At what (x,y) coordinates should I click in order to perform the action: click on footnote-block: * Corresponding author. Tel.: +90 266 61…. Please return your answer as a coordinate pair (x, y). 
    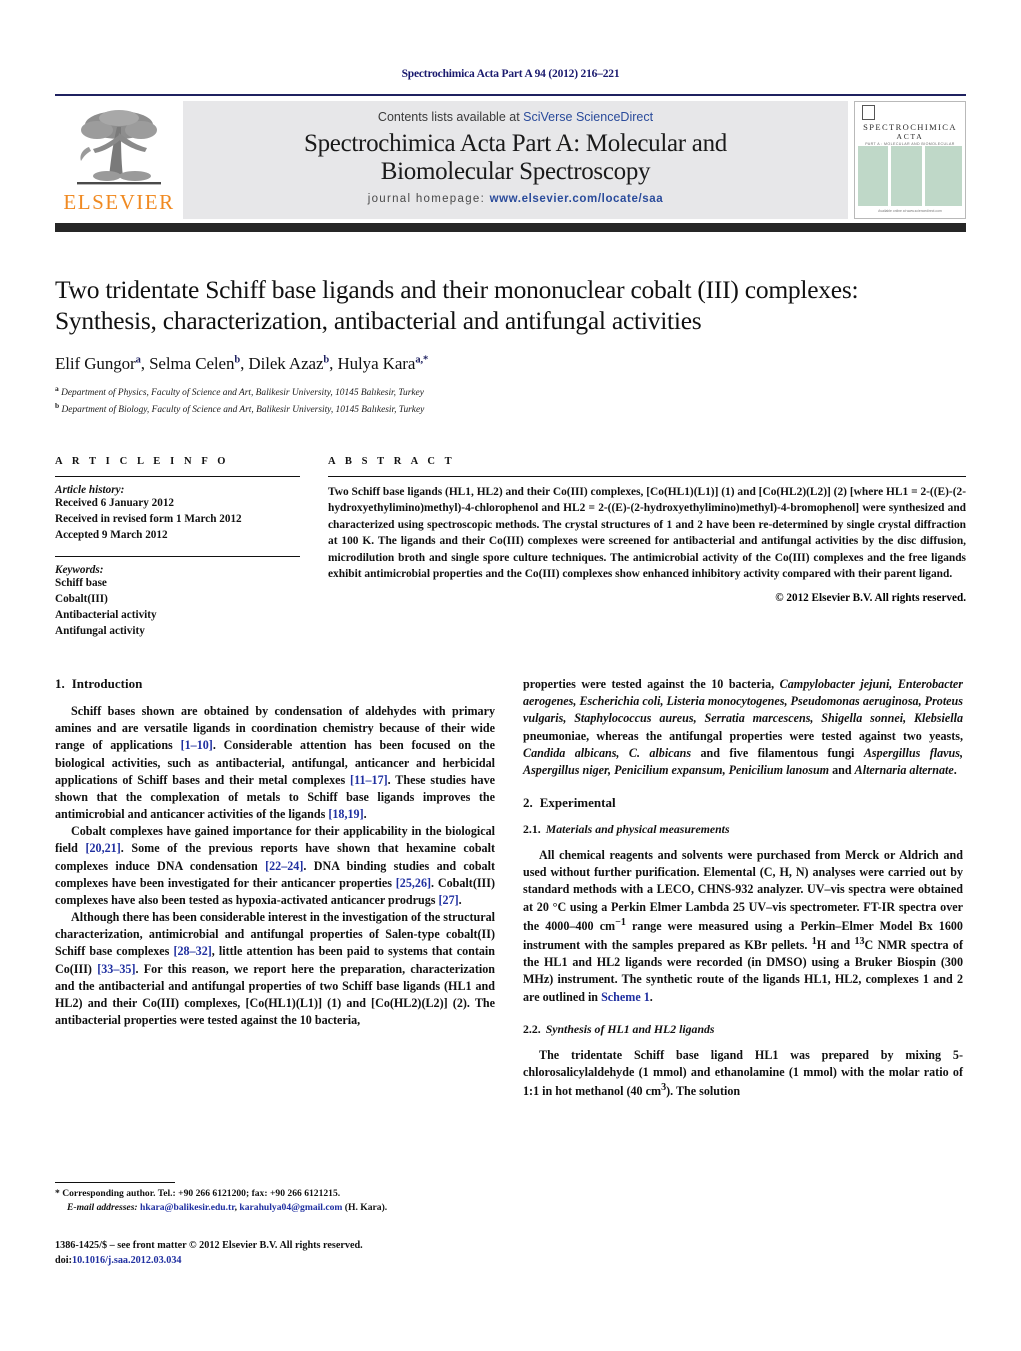
    Looking at the image, I should click on (275, 1198).